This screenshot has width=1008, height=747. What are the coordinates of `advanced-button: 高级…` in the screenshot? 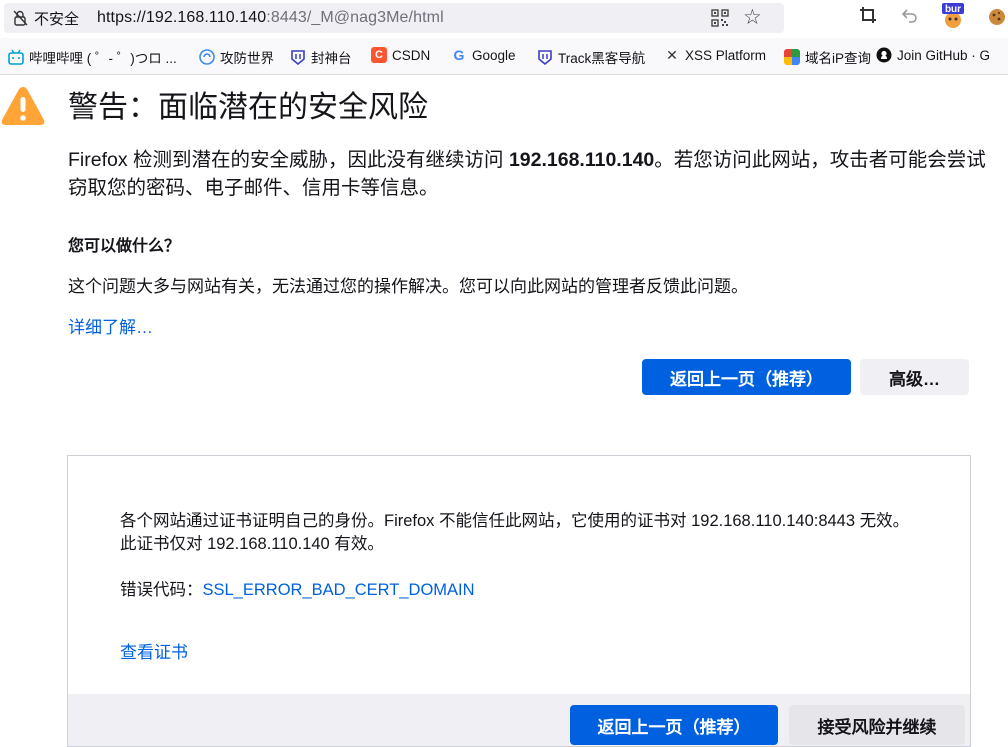 It's located at (914, 377).